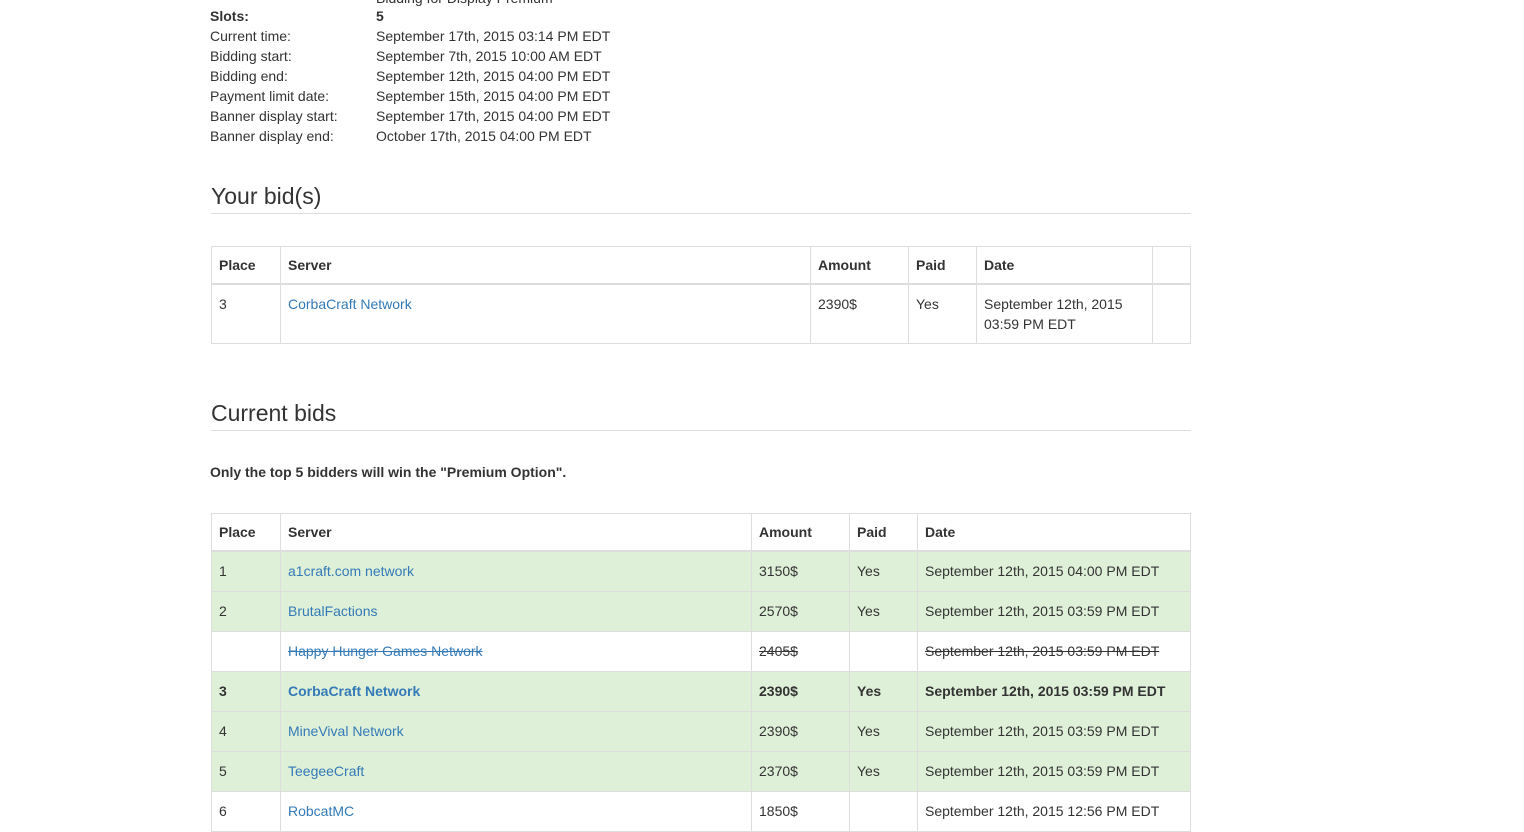 This screenshot has width=1524, height=832. Describe the element at coordinates (493, 116) in the screenshot. I see `info-value: September 17th, 2015 04:00 PM EDT` at that location.